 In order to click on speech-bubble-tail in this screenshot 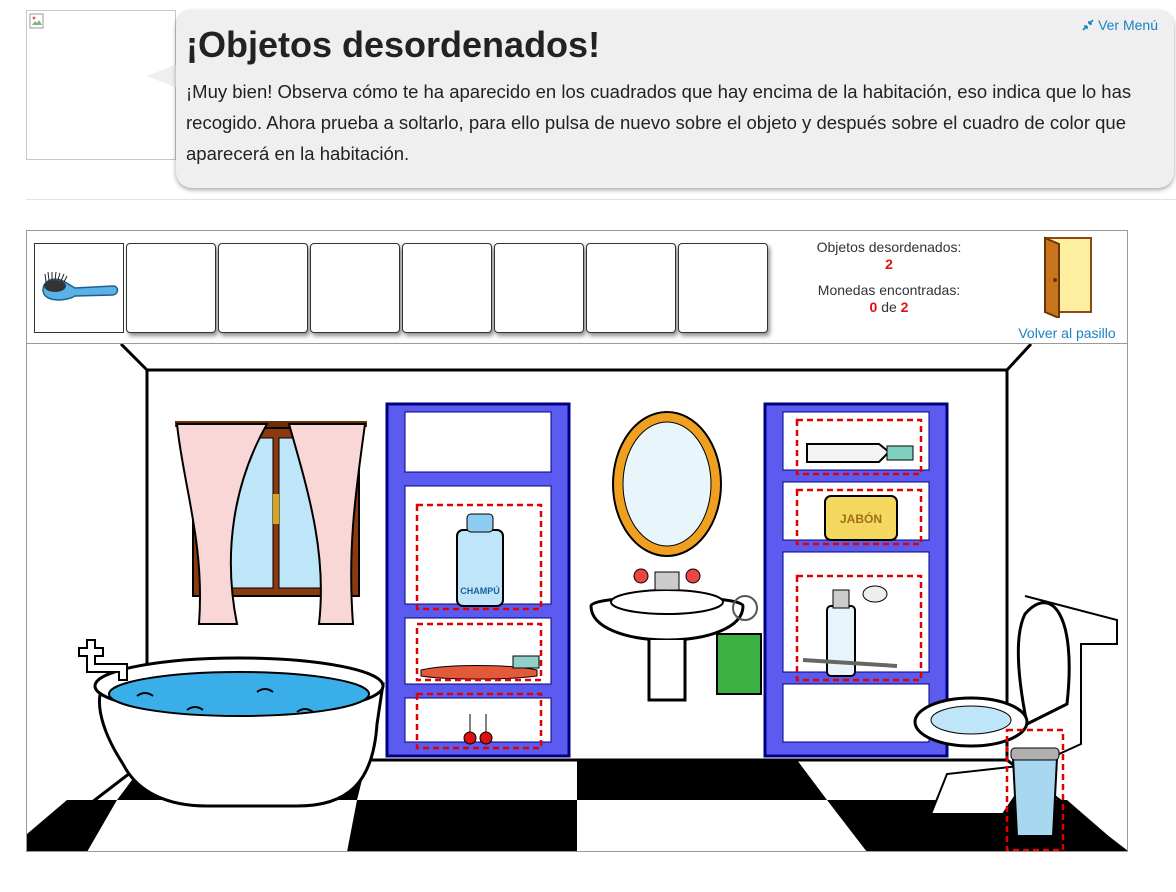, I will do `click(162, 76)`.